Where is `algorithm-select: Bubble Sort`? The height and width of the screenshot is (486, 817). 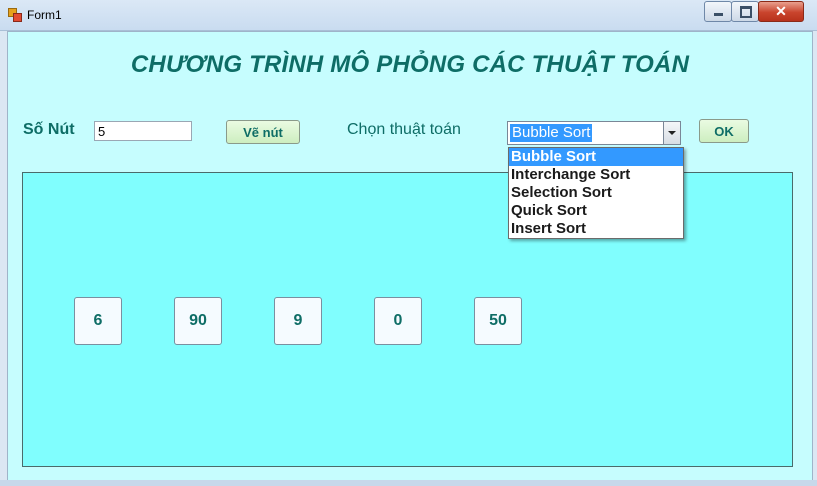 algorithm-select: Bubble Sort is located at coordinates (594, 133).